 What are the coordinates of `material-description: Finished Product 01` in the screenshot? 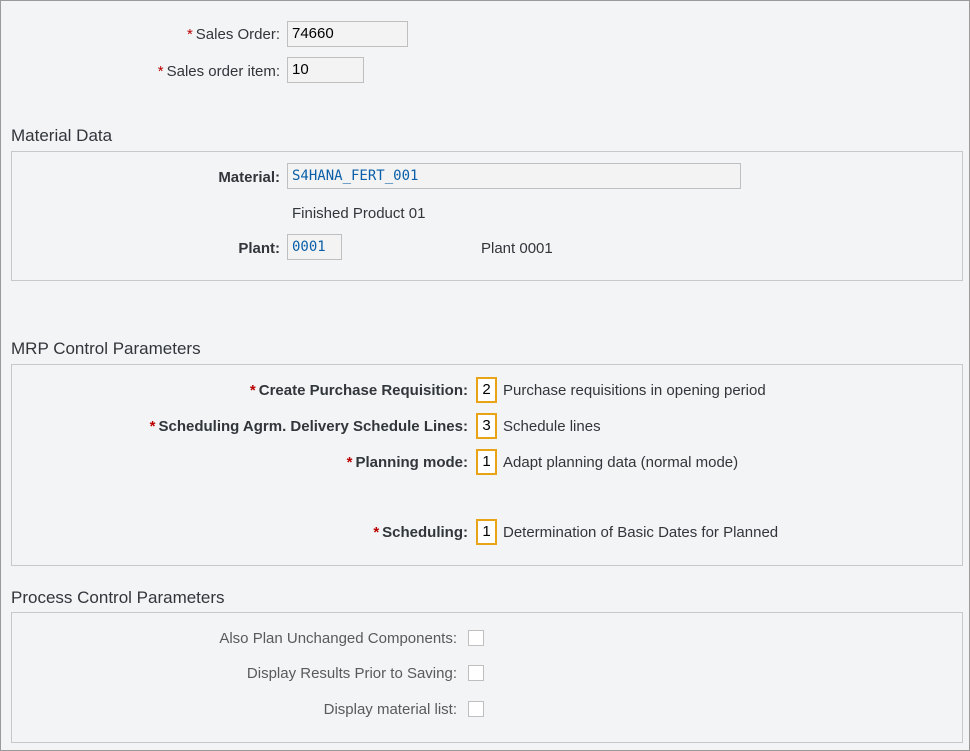 It's located at (359, 213).